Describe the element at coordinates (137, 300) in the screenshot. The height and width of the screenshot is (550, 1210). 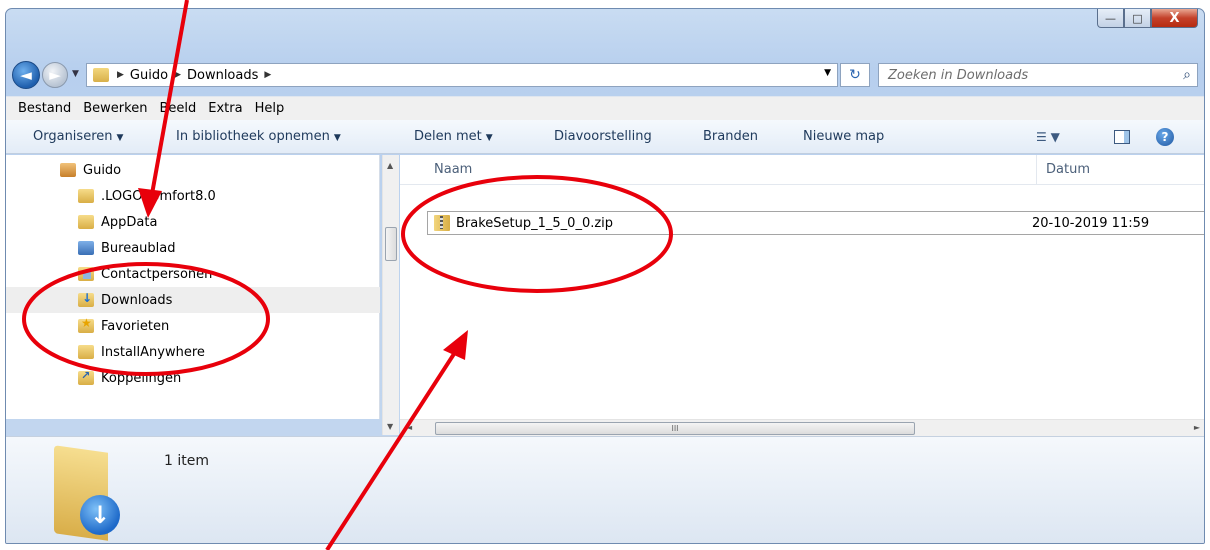
I see `nav-item-label: Downloads` at that location.